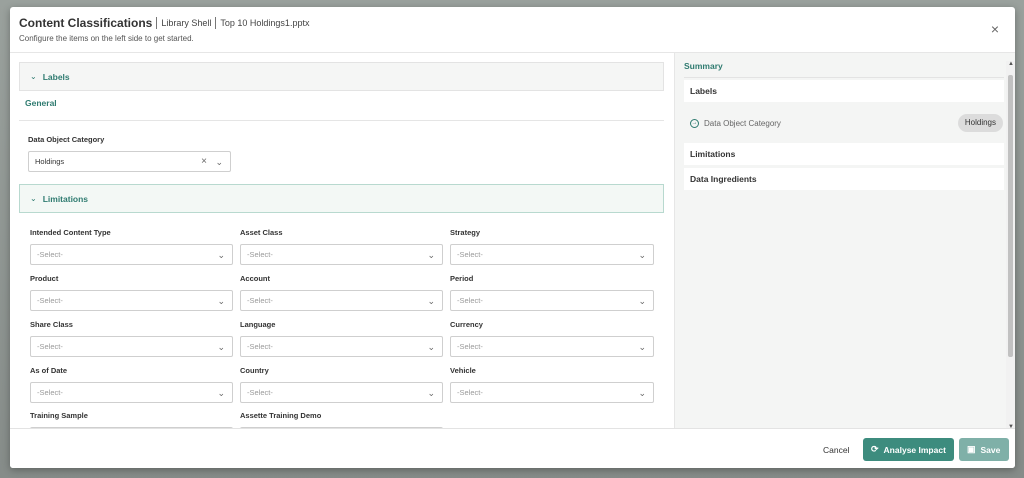  What do you see at coordinates (1011, 64) in the screenshot?
I see `scroll-up-icon: ▲` at bounding box center [1011, 64].